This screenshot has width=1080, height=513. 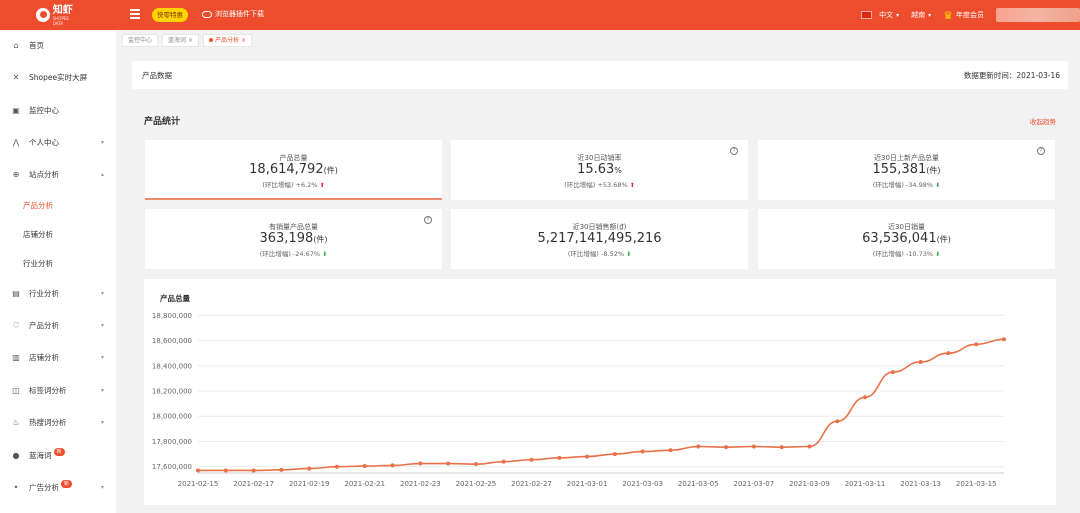 What do you see at coordinates (948, 15) in the screenshot?
I see `crown-icon: ♛` at bounding box center [948, 15].